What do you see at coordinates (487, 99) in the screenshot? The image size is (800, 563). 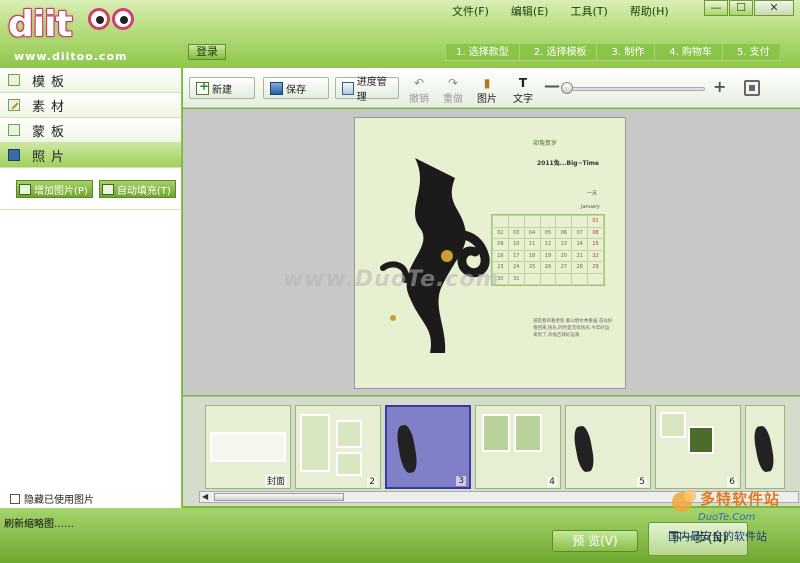 I see `picture-label: 图片` at bounding box center [487, 99].